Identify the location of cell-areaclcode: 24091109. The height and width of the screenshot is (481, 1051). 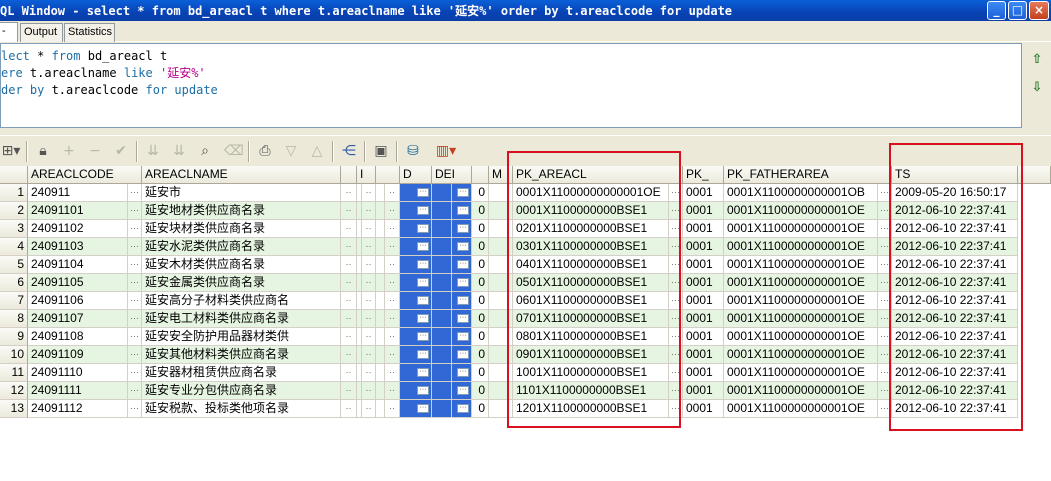
(78, 355).